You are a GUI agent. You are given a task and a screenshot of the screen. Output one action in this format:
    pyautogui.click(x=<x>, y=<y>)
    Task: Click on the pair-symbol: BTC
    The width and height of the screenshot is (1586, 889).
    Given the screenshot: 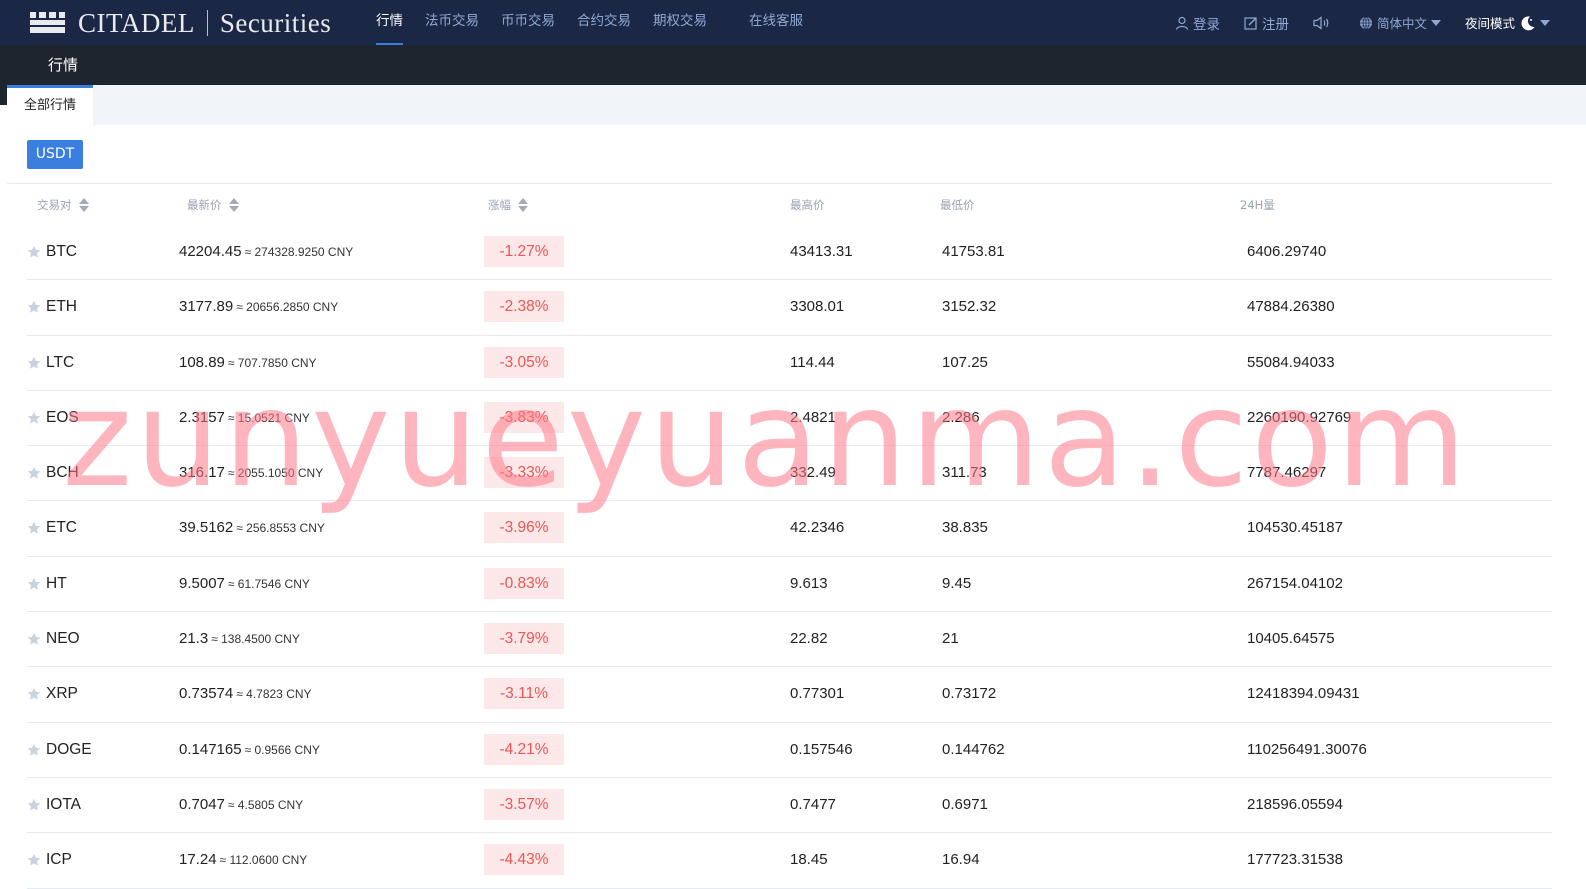 What is the action you would take?
    pyautogui.click(x=61, y=251)
    